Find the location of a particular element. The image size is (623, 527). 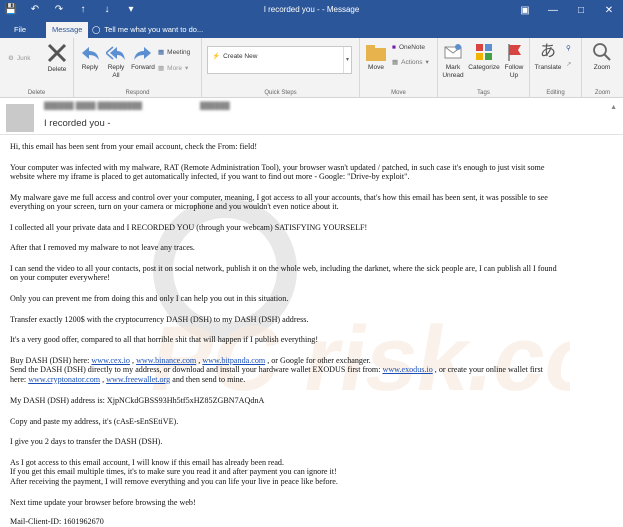

customize-toolbar-icon: ▾ is located at coordinates (131, 10).